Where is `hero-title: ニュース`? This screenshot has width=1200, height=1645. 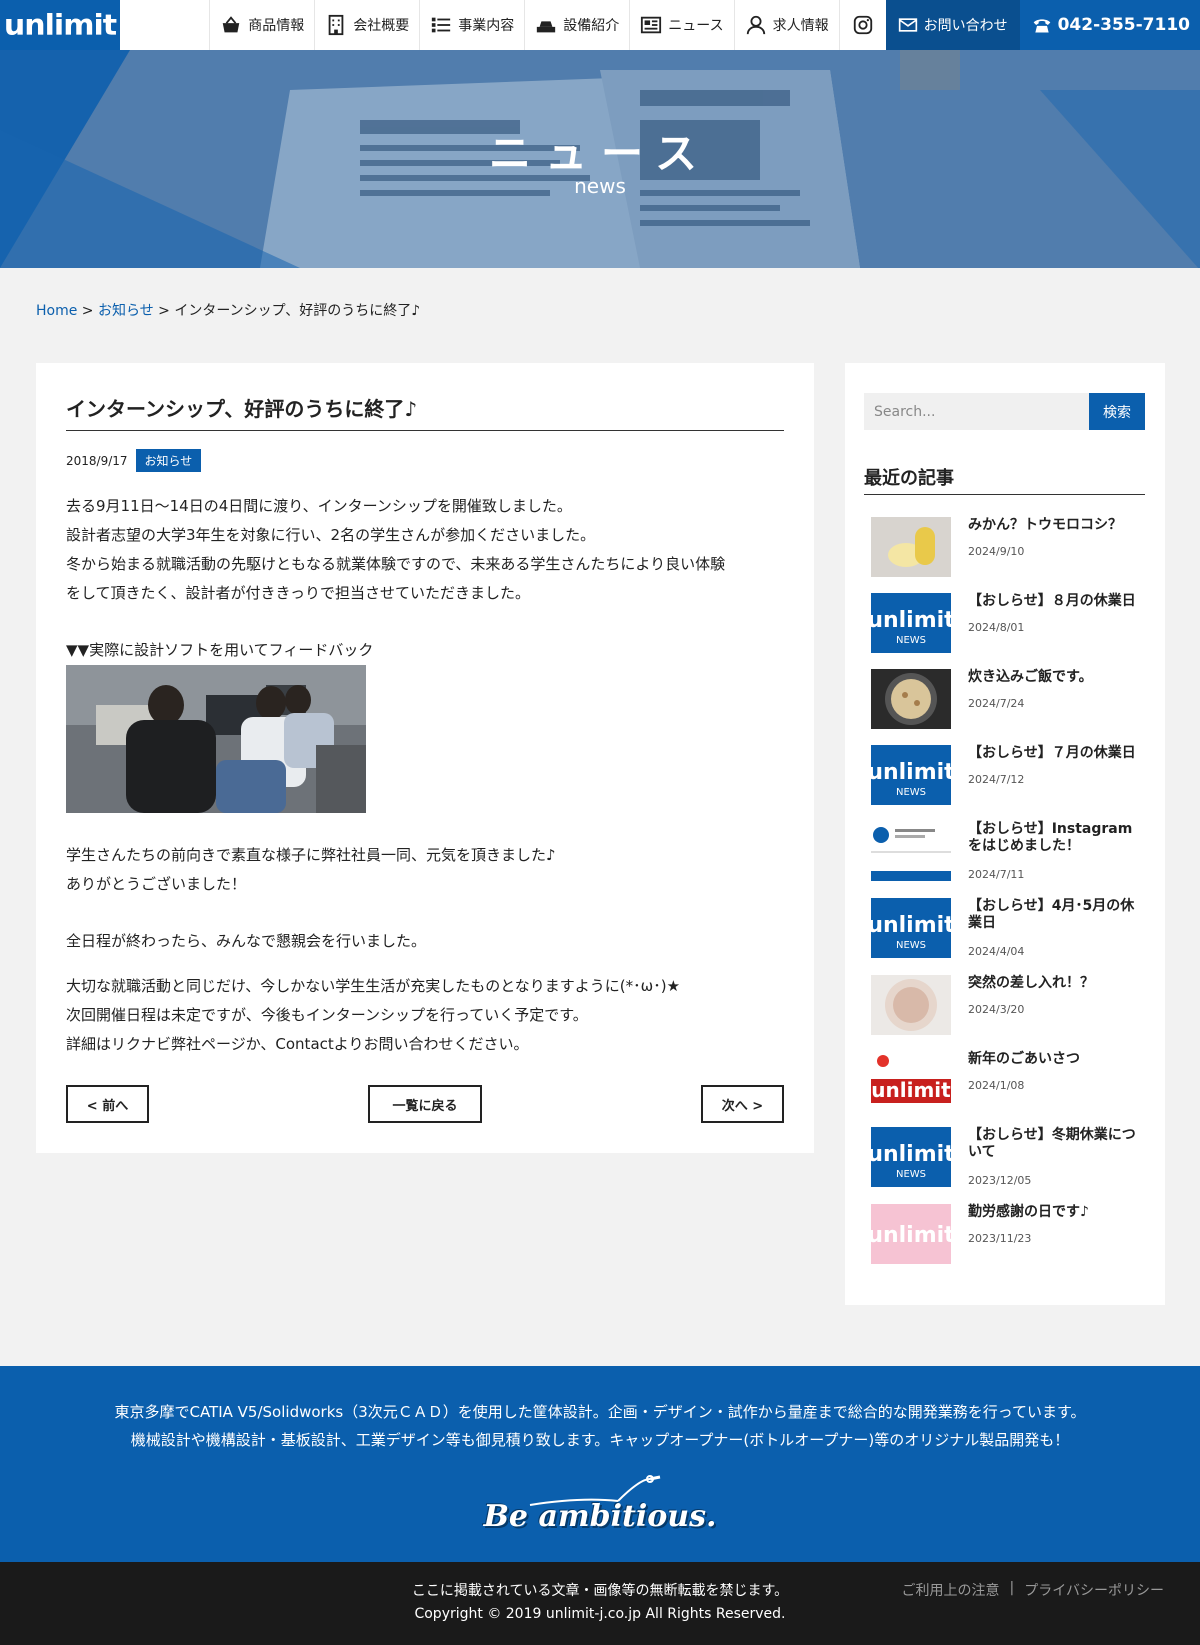
hero-title: ニュース is located at coordinates (600, 153).